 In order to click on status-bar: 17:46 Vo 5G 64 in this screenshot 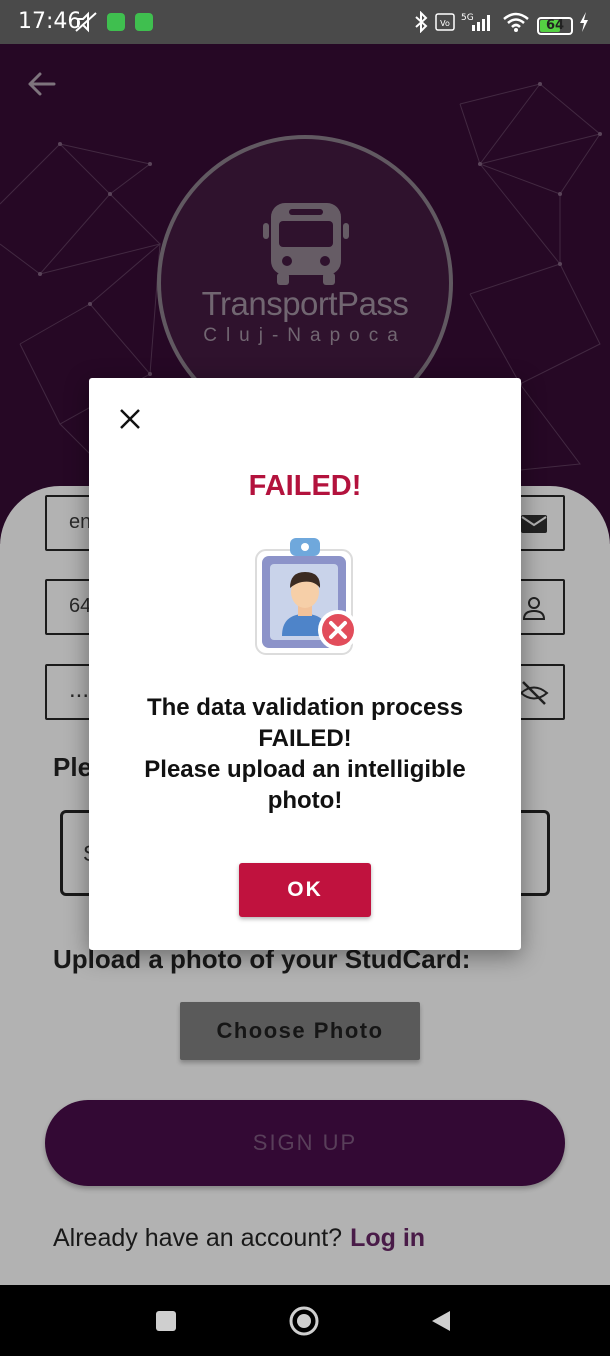, I will do `click(305, 22)`.